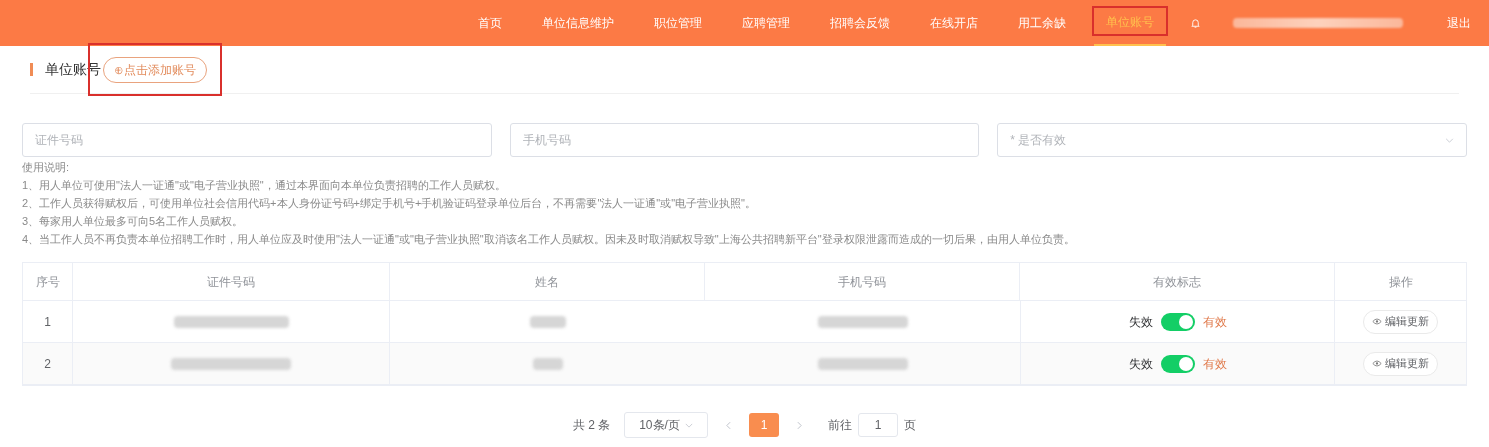 Image resolution: width=1489 pixels, height=447 pixels. What do you see at coordinates (800, 425) in the screenshot?
I see `next-page-icon` at bounding box center [800, 425].